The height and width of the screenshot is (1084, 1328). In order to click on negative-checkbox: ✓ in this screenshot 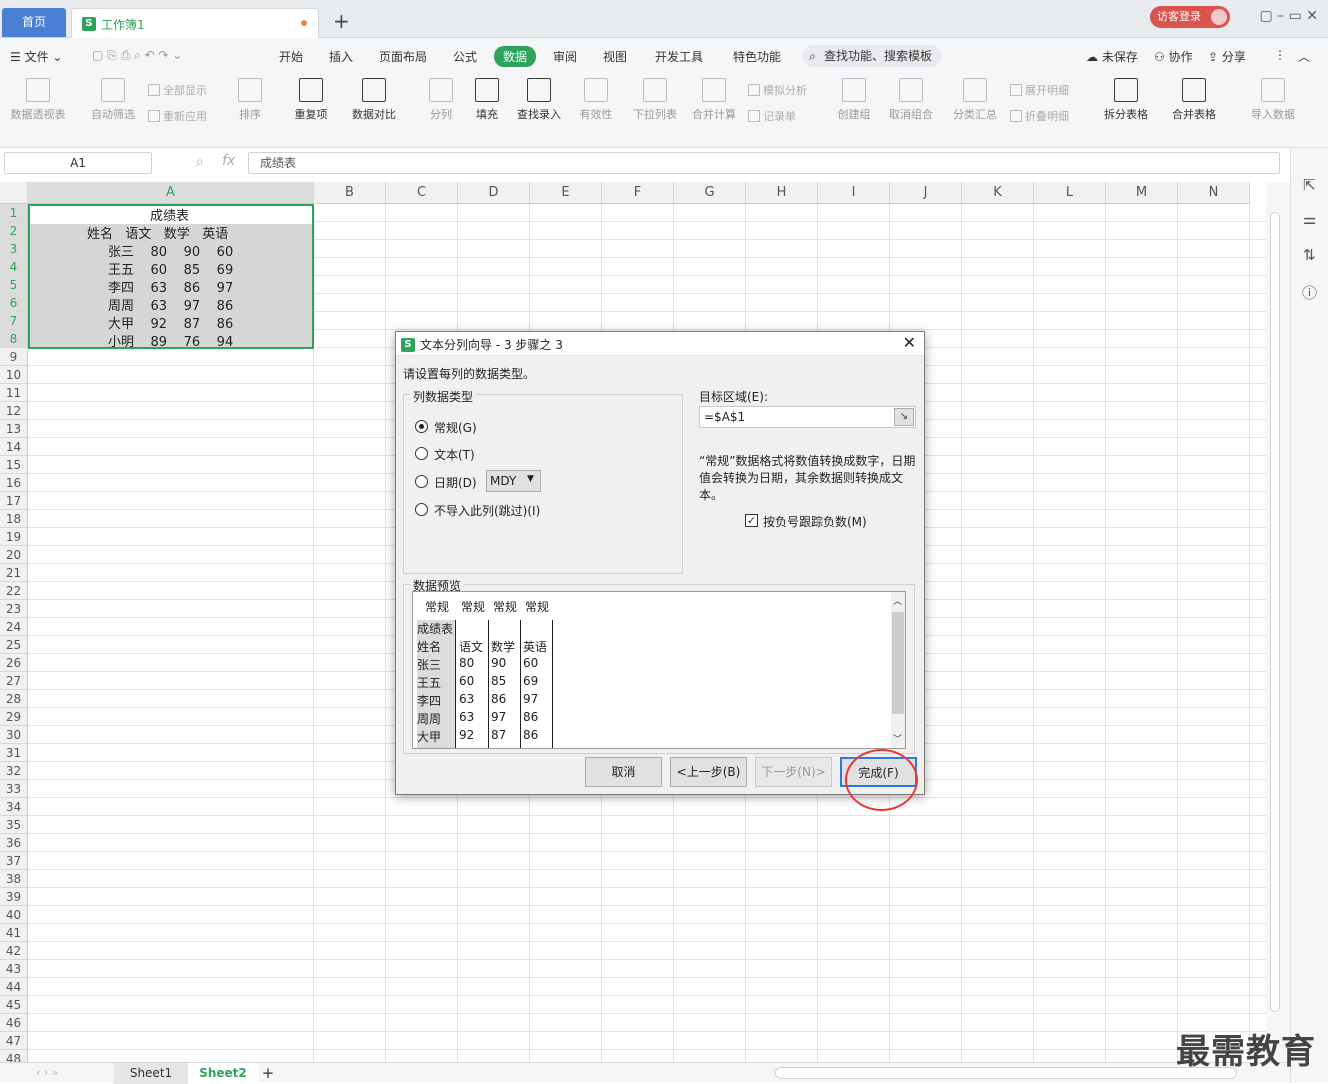, I will do `click(751, 520)`.